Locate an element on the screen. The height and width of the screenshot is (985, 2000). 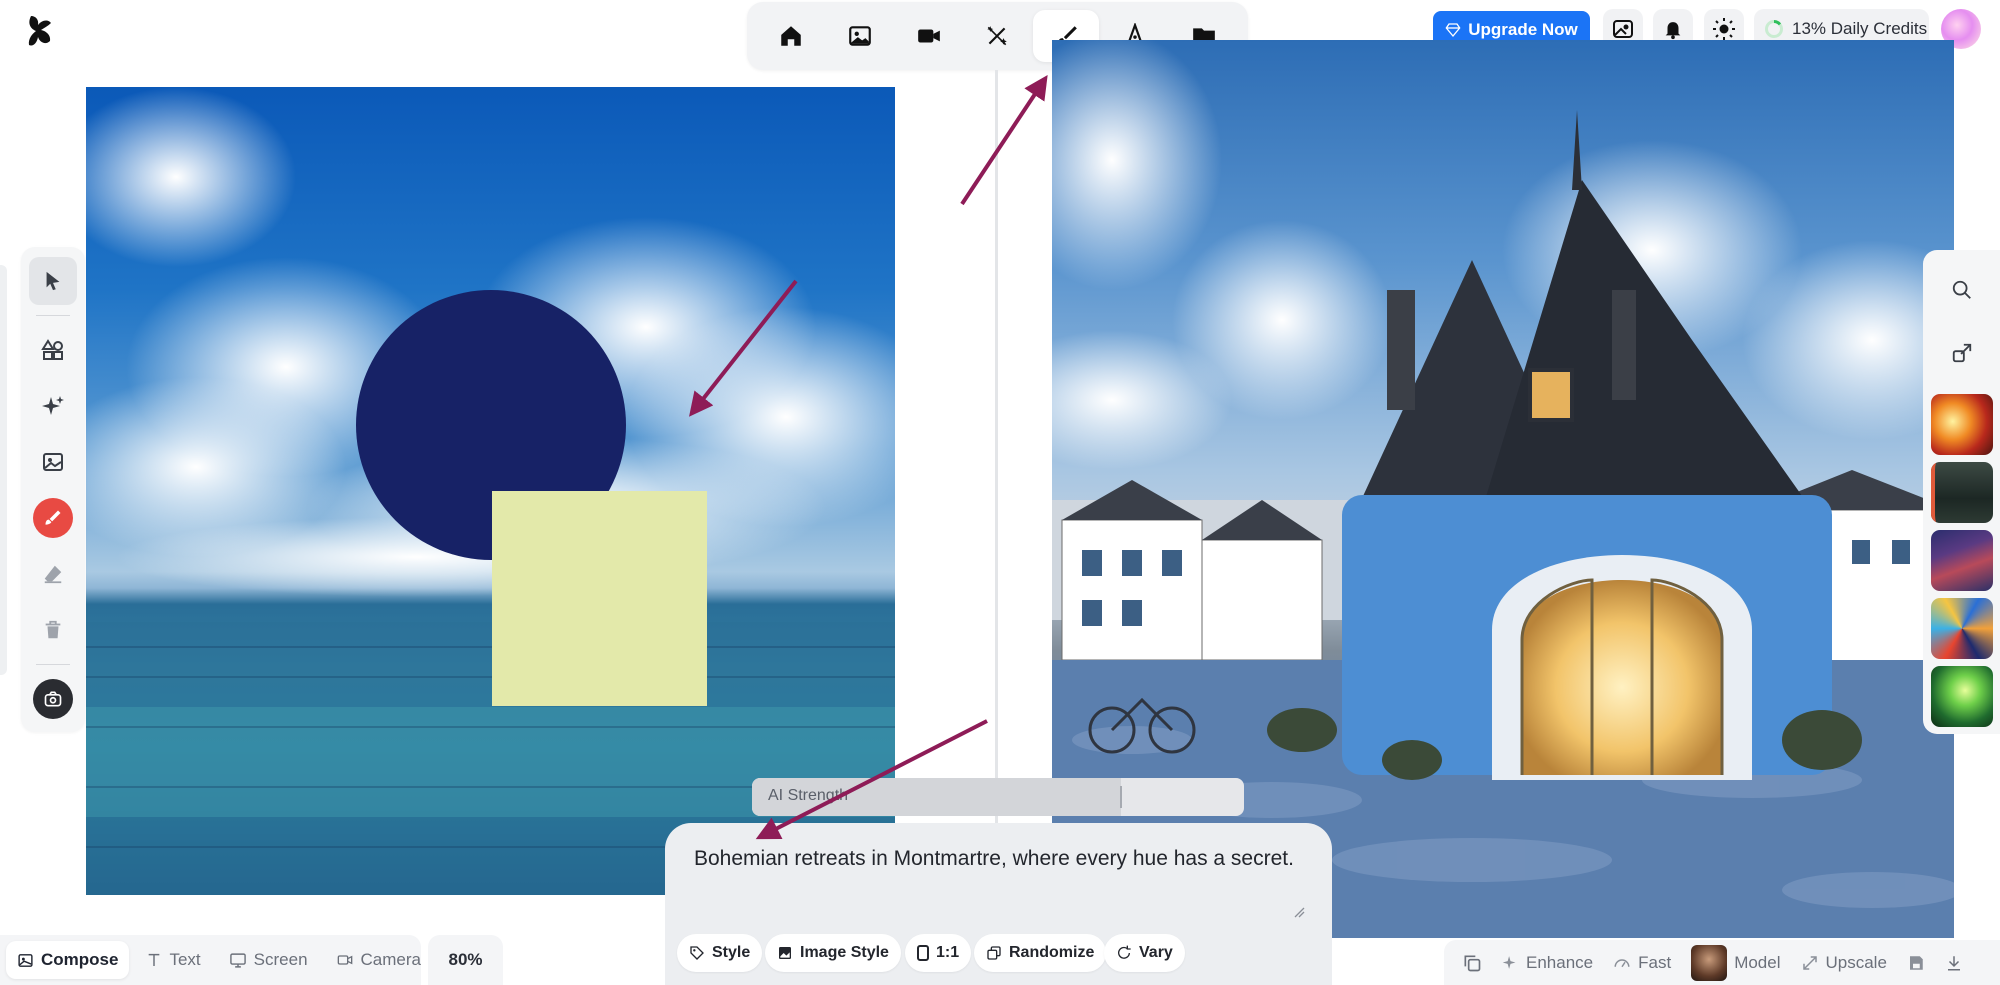
save-icon is located at coordinates (1916, 962).